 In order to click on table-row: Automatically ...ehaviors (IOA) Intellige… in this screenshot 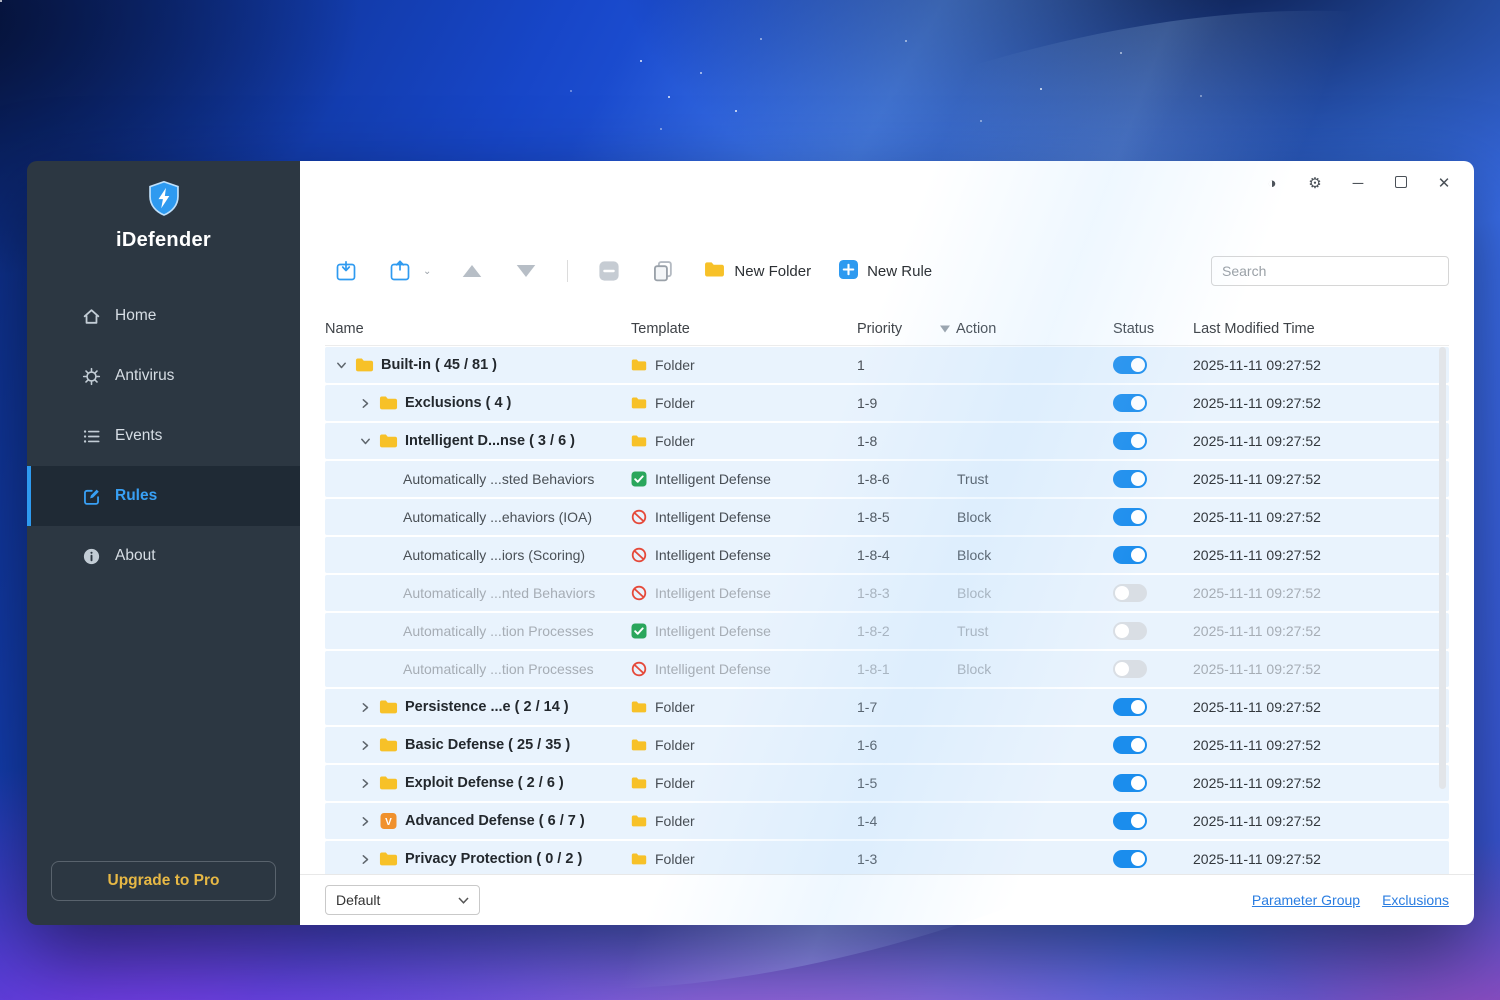, I will do `click(887, 517)`.